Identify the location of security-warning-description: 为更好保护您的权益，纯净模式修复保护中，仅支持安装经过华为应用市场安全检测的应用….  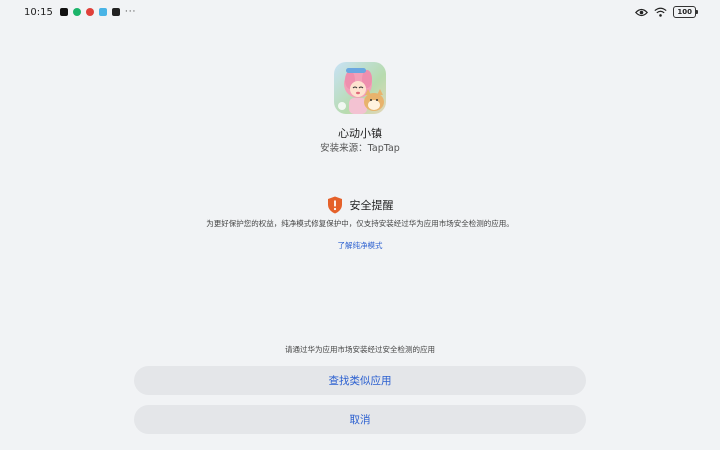
(360, 223).